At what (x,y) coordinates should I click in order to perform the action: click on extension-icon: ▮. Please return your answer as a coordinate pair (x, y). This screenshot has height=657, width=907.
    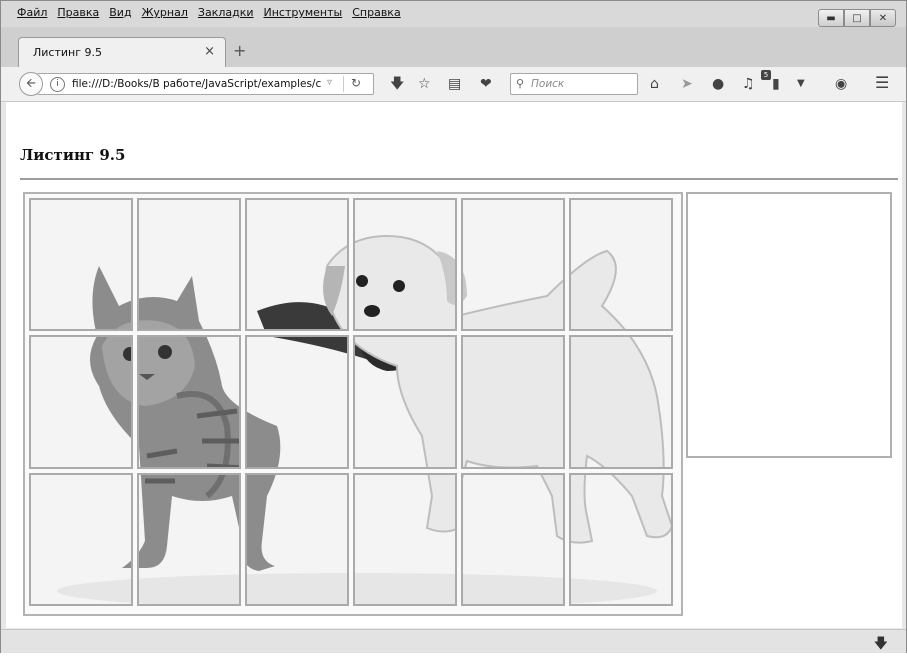
    Looking at the image, I should click on (776, 84).